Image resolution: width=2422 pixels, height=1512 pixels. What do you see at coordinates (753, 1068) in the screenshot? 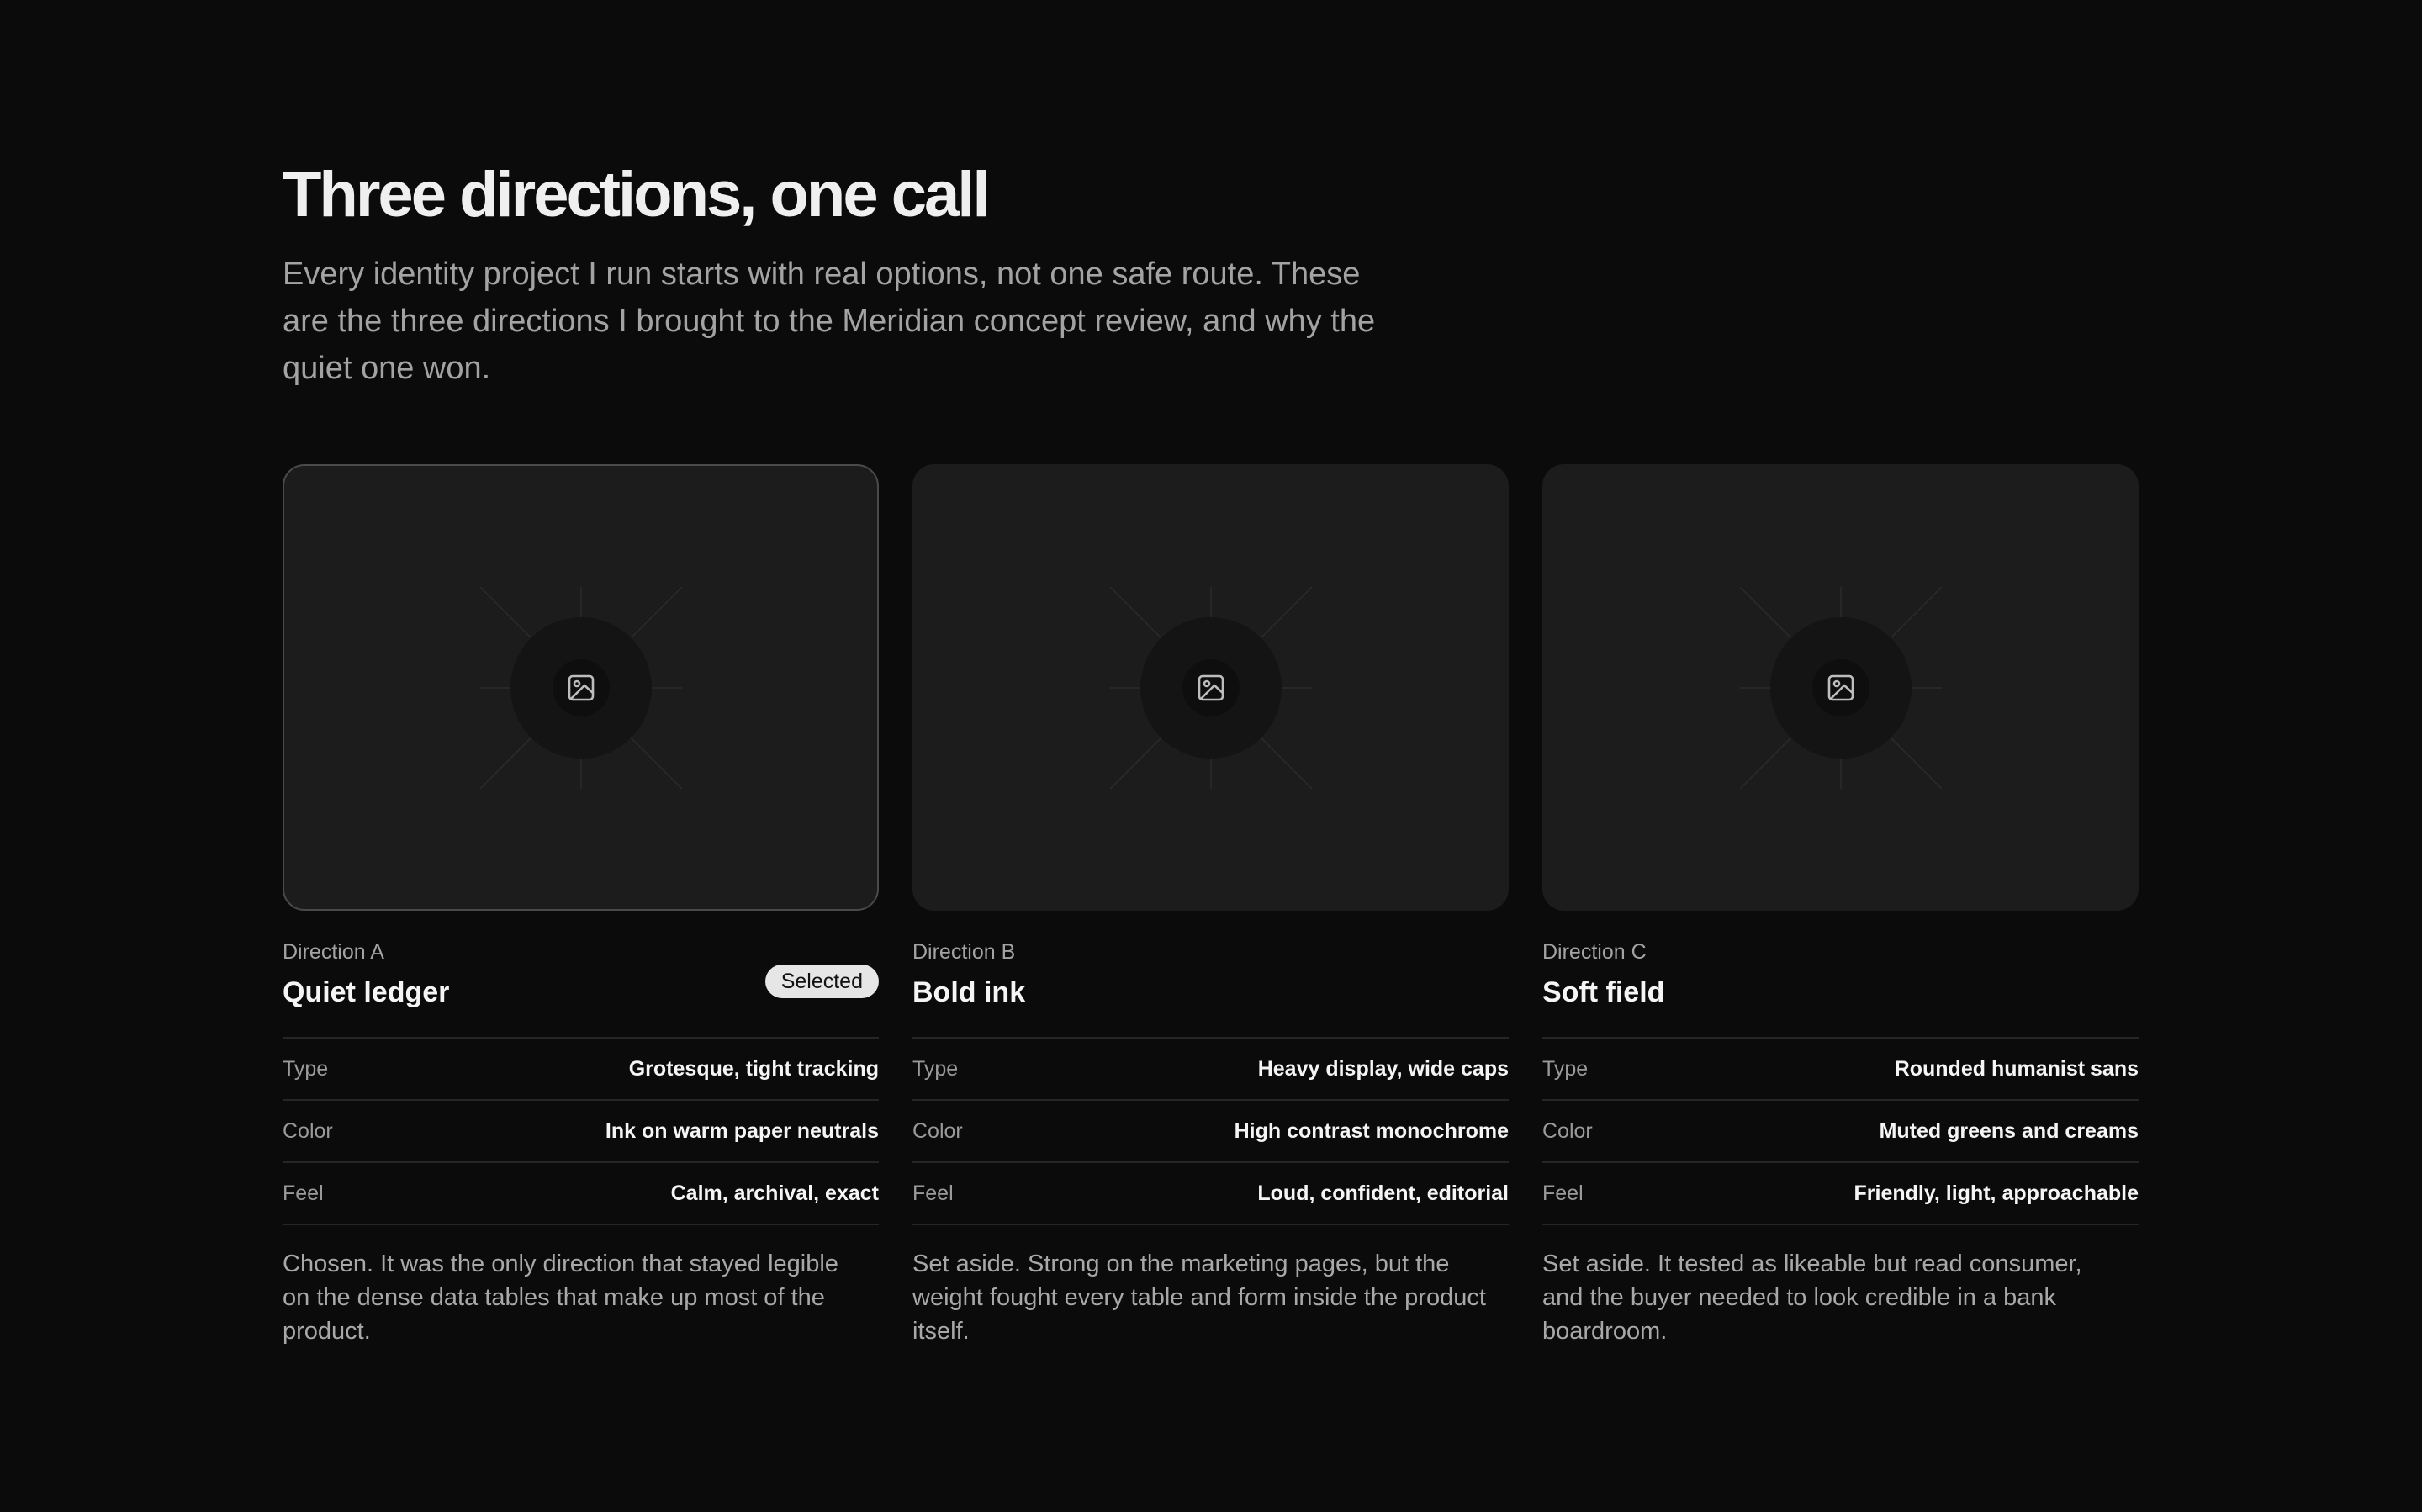
I see `attribute-value: Grotesque, tight tracking` at bounding box center [753, 1068].